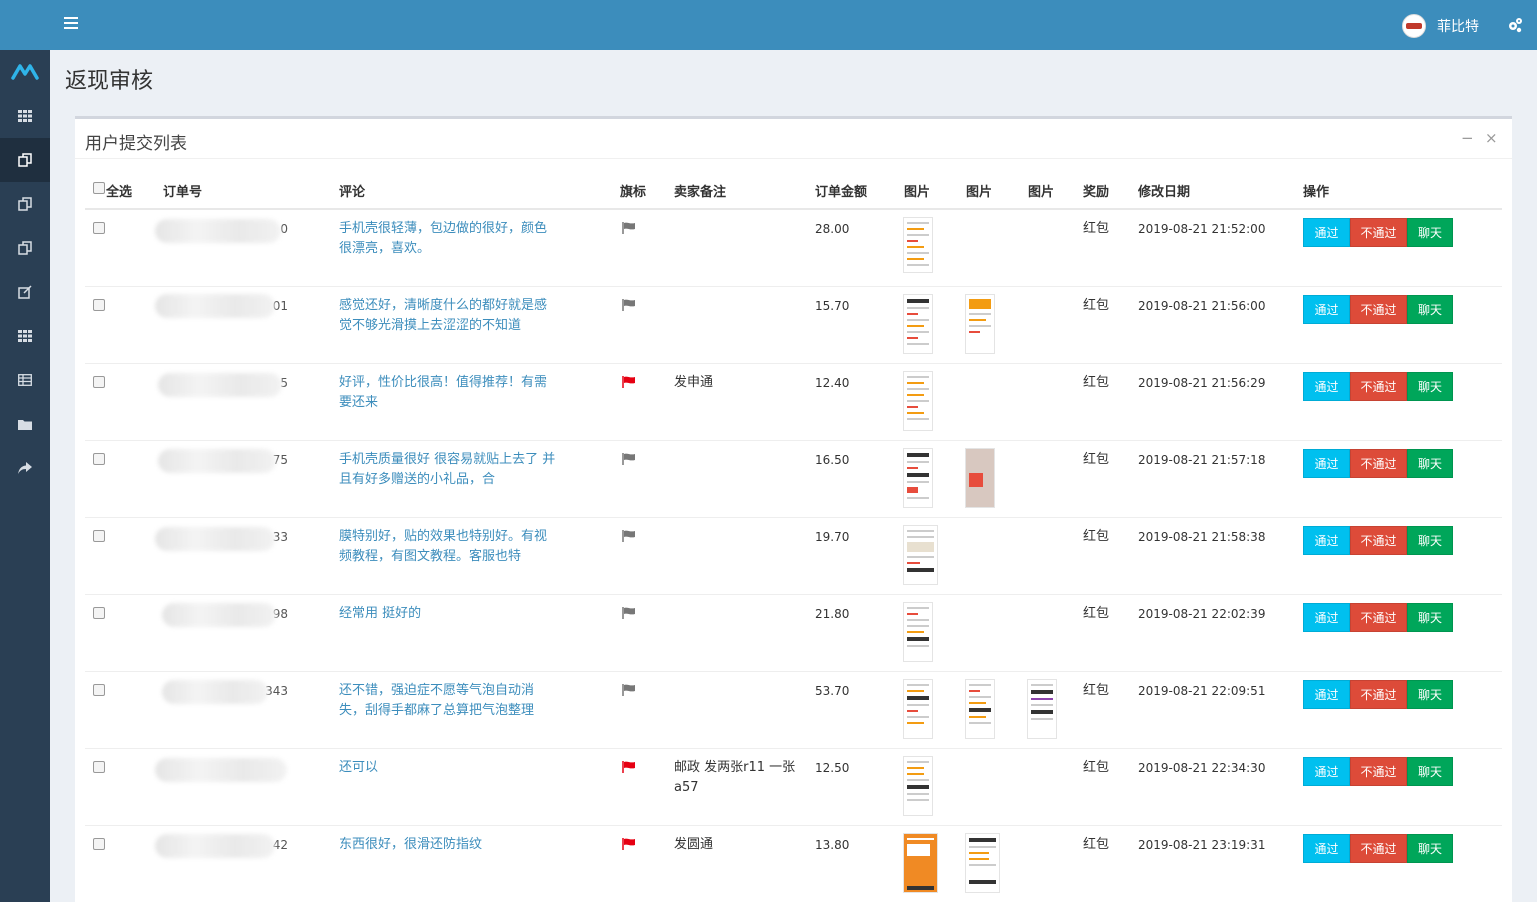  Describe the element at coordinates (25, 336) in the screenshot. I see `apps-icon` at that location.